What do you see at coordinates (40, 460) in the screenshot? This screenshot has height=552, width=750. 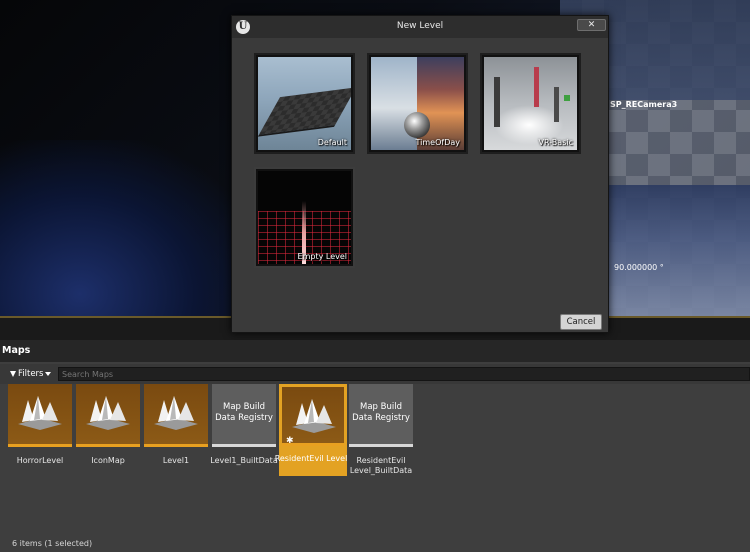 I see `asset-name: HorrorLevel` at bounding box center [40, 460].